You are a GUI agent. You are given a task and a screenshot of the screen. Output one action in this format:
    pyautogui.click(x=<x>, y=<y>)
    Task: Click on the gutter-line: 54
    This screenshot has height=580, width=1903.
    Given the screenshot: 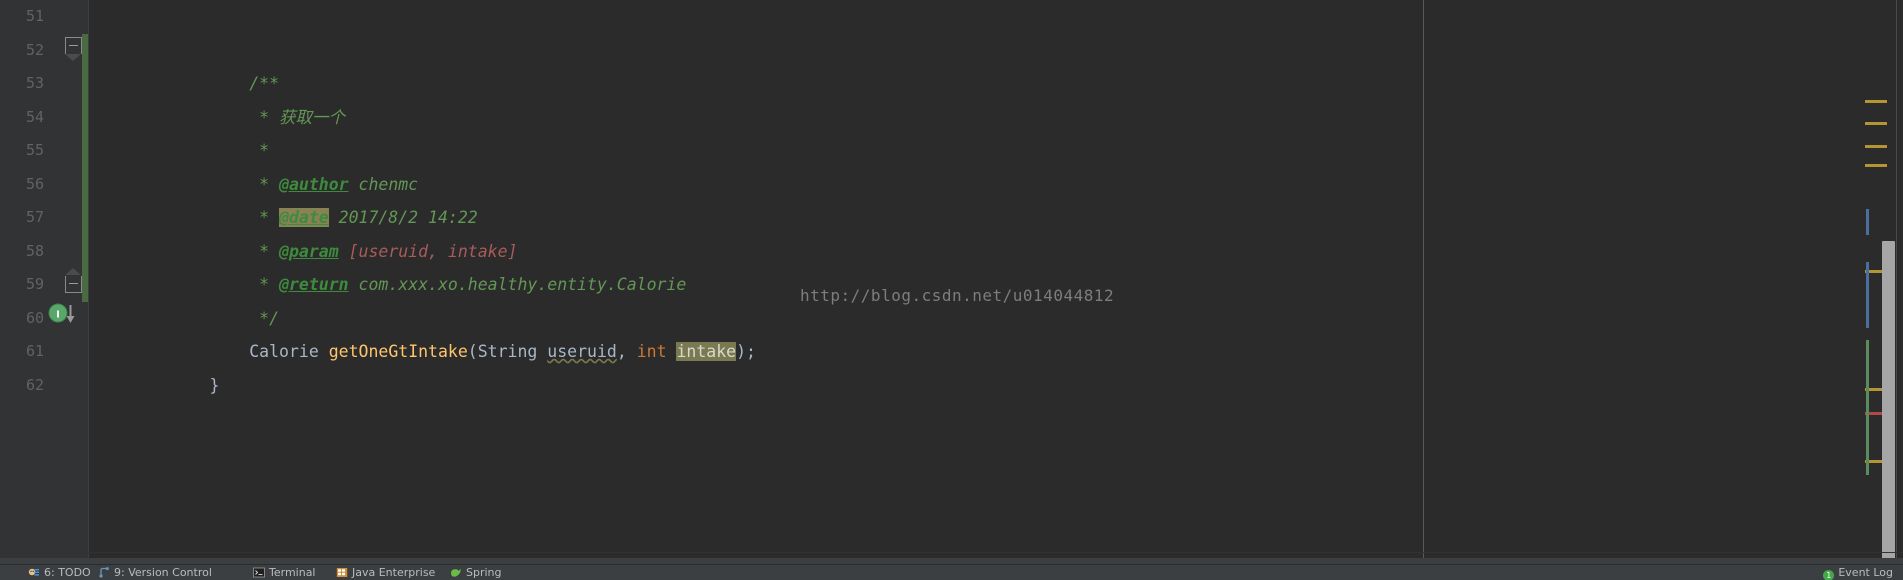 What is the action you would take?
    pyautogui.click(x=44, y=118)
    